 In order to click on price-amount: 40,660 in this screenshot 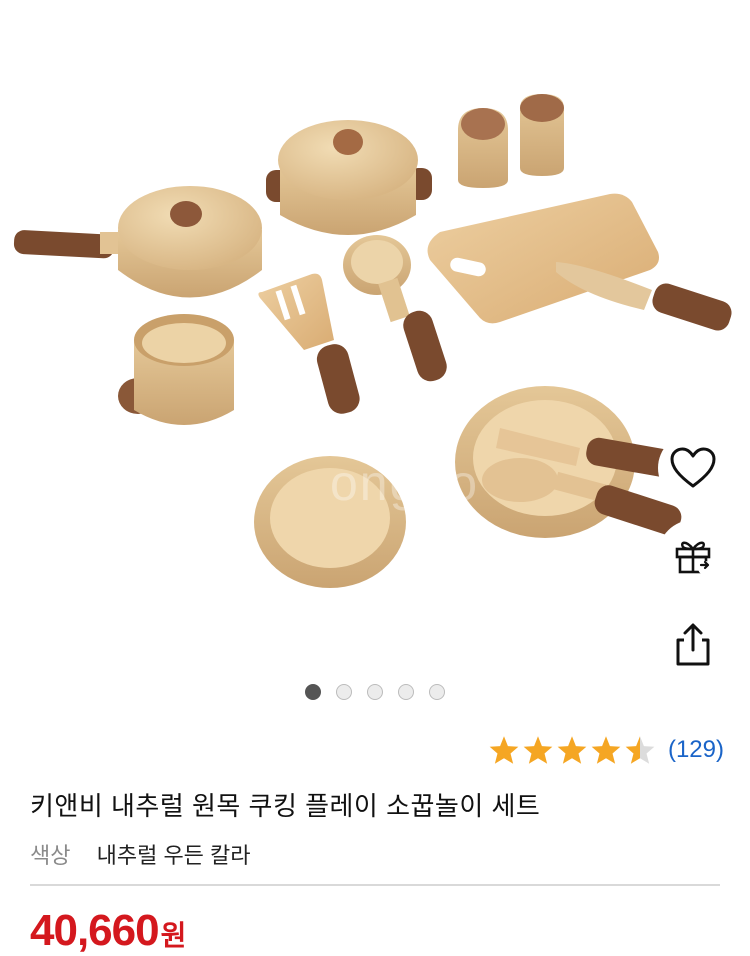, I will do `click(95, 930)`.